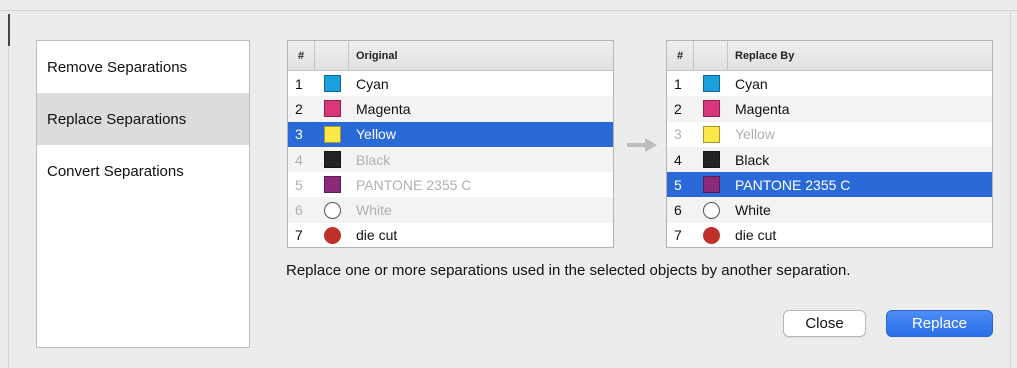 Image resolution: width=1017 pixels, height=368 pixels. What do you see at coordinates (642, 145) in the screenshot?
I see `right-arrow-icon` at bounding box center [642, 145].